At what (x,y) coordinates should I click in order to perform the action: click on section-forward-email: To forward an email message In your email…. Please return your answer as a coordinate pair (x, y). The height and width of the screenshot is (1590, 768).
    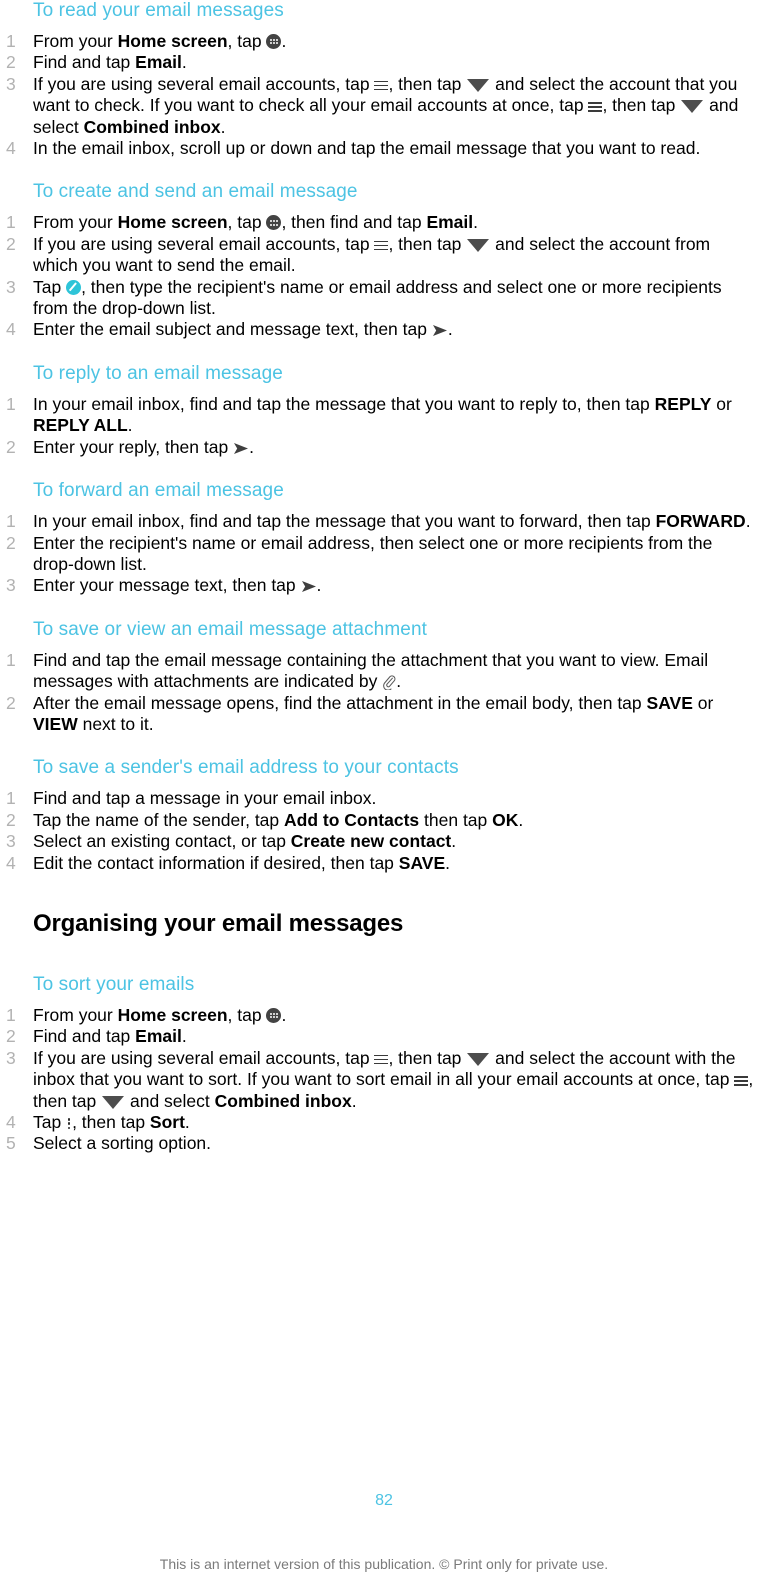
    Looking at the image, I should click on (377, 538).